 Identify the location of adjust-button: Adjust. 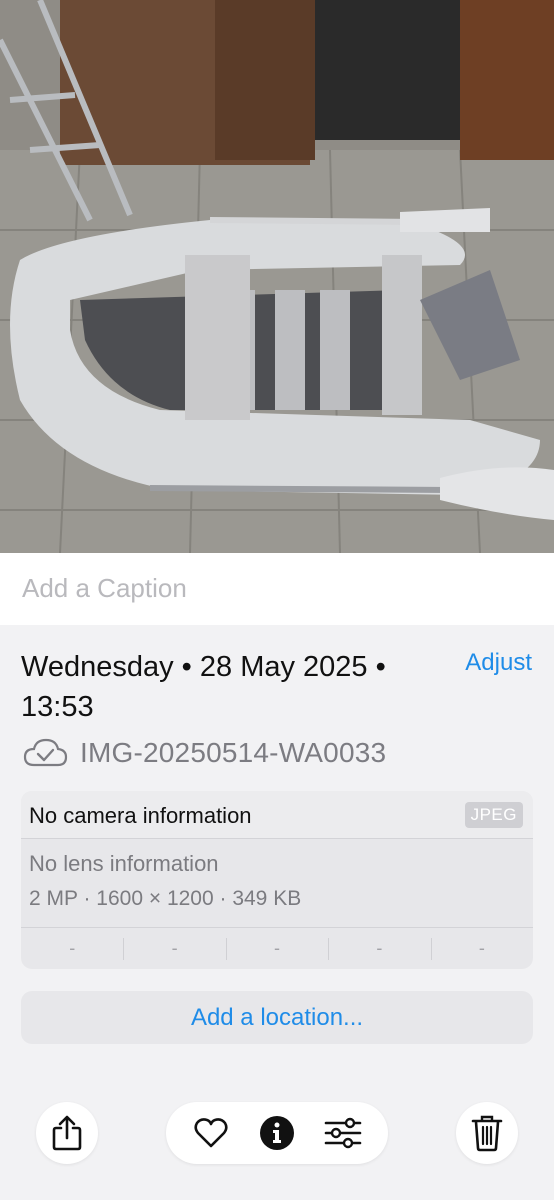
(498, 663).